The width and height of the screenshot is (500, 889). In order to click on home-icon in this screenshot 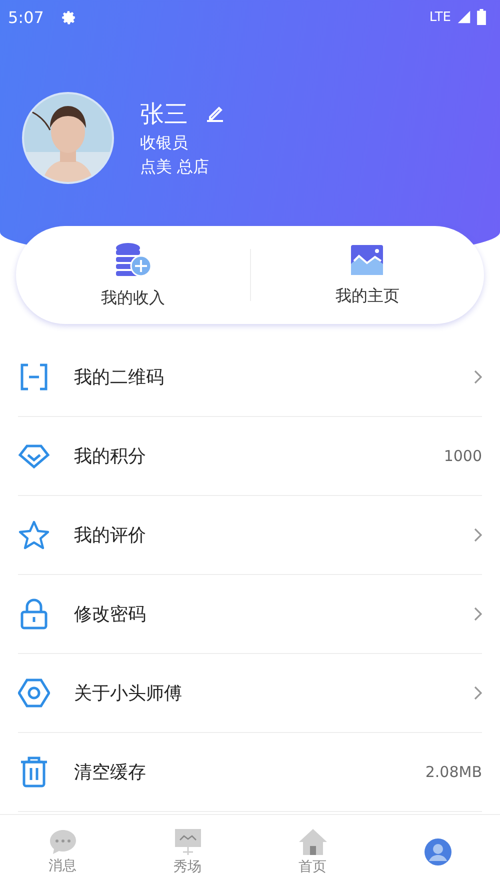, I will do `click(313, 842)`.